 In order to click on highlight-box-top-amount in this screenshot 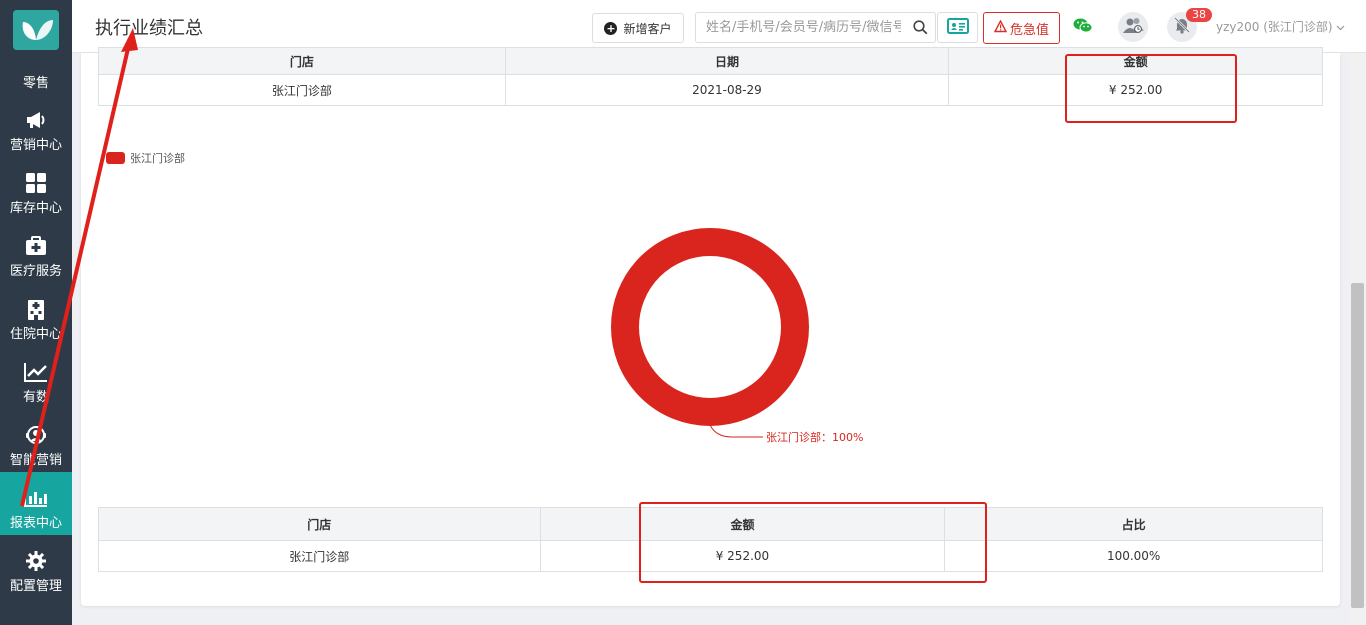, I will do `click(1151, 88)`.